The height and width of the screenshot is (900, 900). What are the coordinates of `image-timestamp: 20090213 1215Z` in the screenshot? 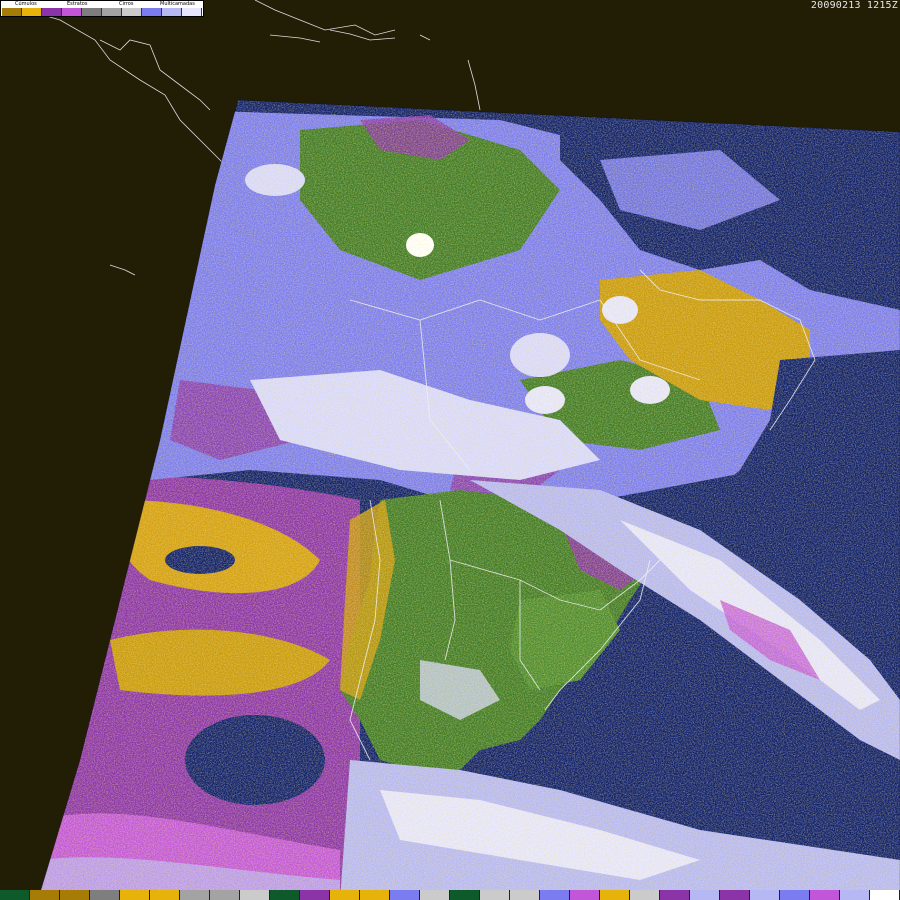 It's located at (854, 5).